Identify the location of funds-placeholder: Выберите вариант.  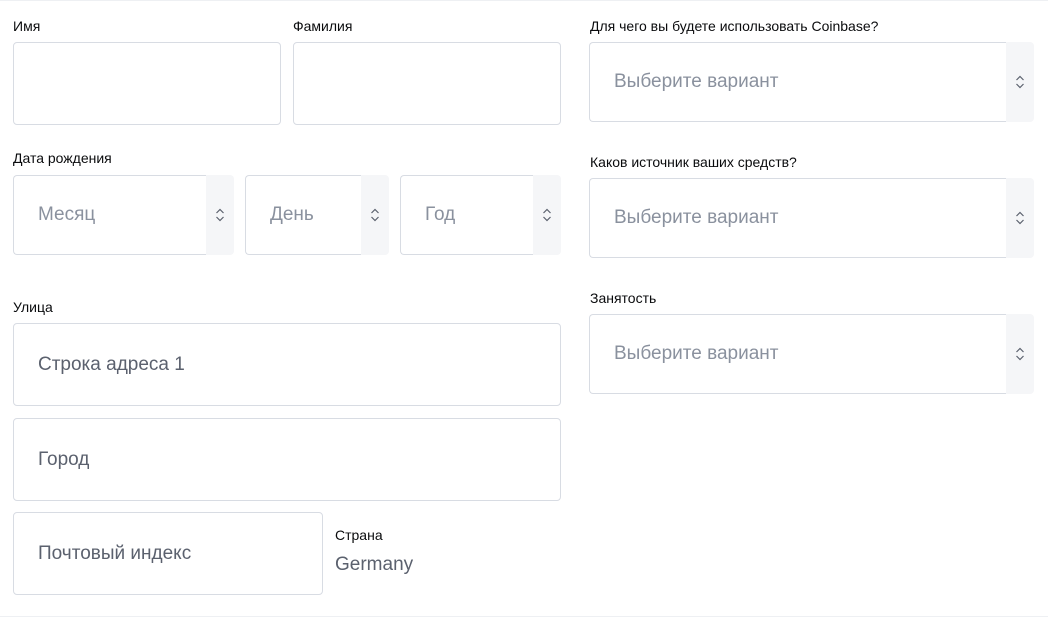
(696, 217).